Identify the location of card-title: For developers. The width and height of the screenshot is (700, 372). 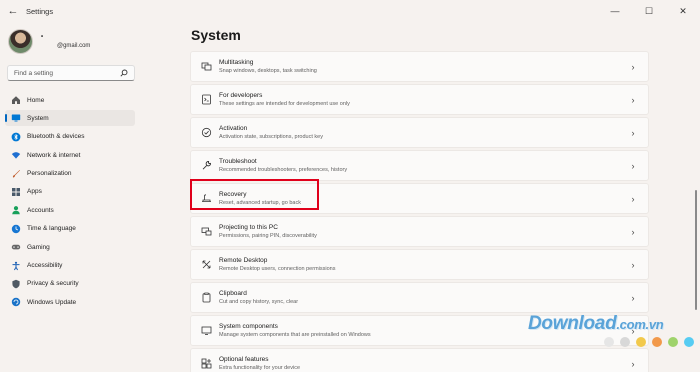
(241, 95).